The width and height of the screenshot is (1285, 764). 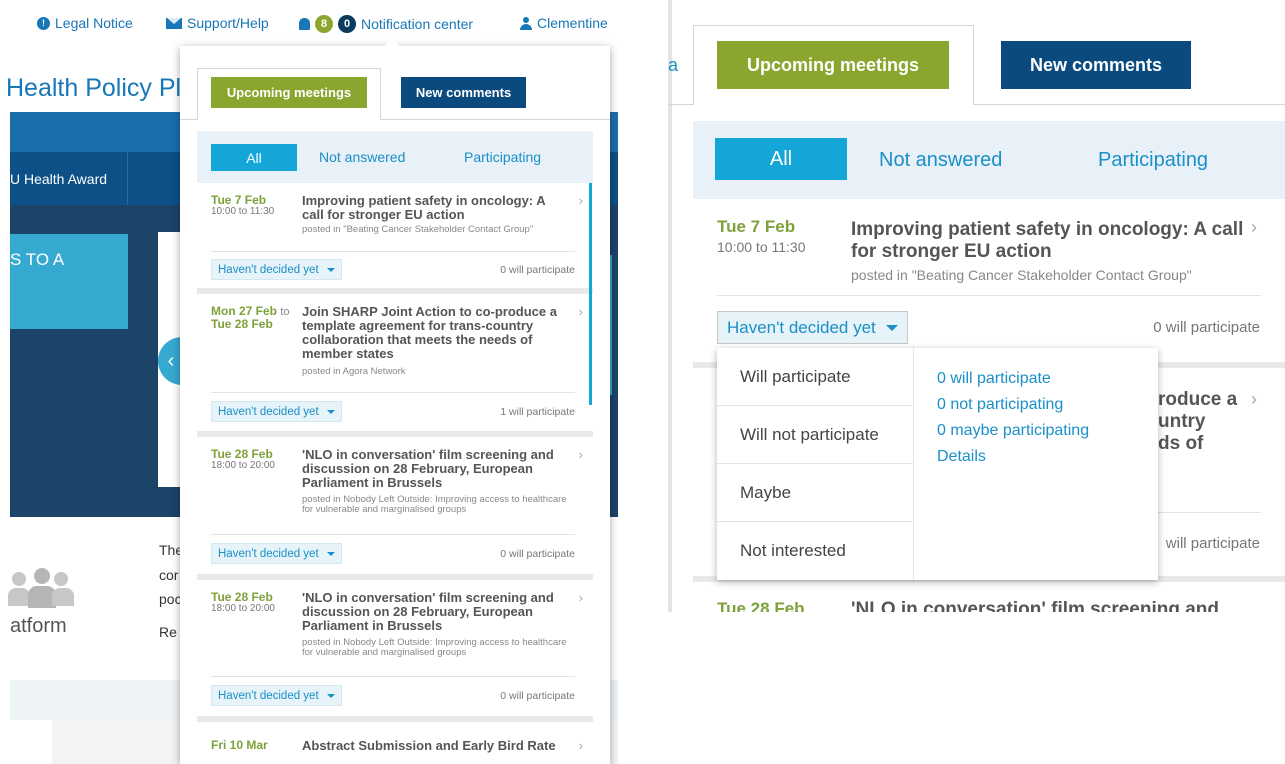 I want to click on user-icon, so click(x=526, y=23).